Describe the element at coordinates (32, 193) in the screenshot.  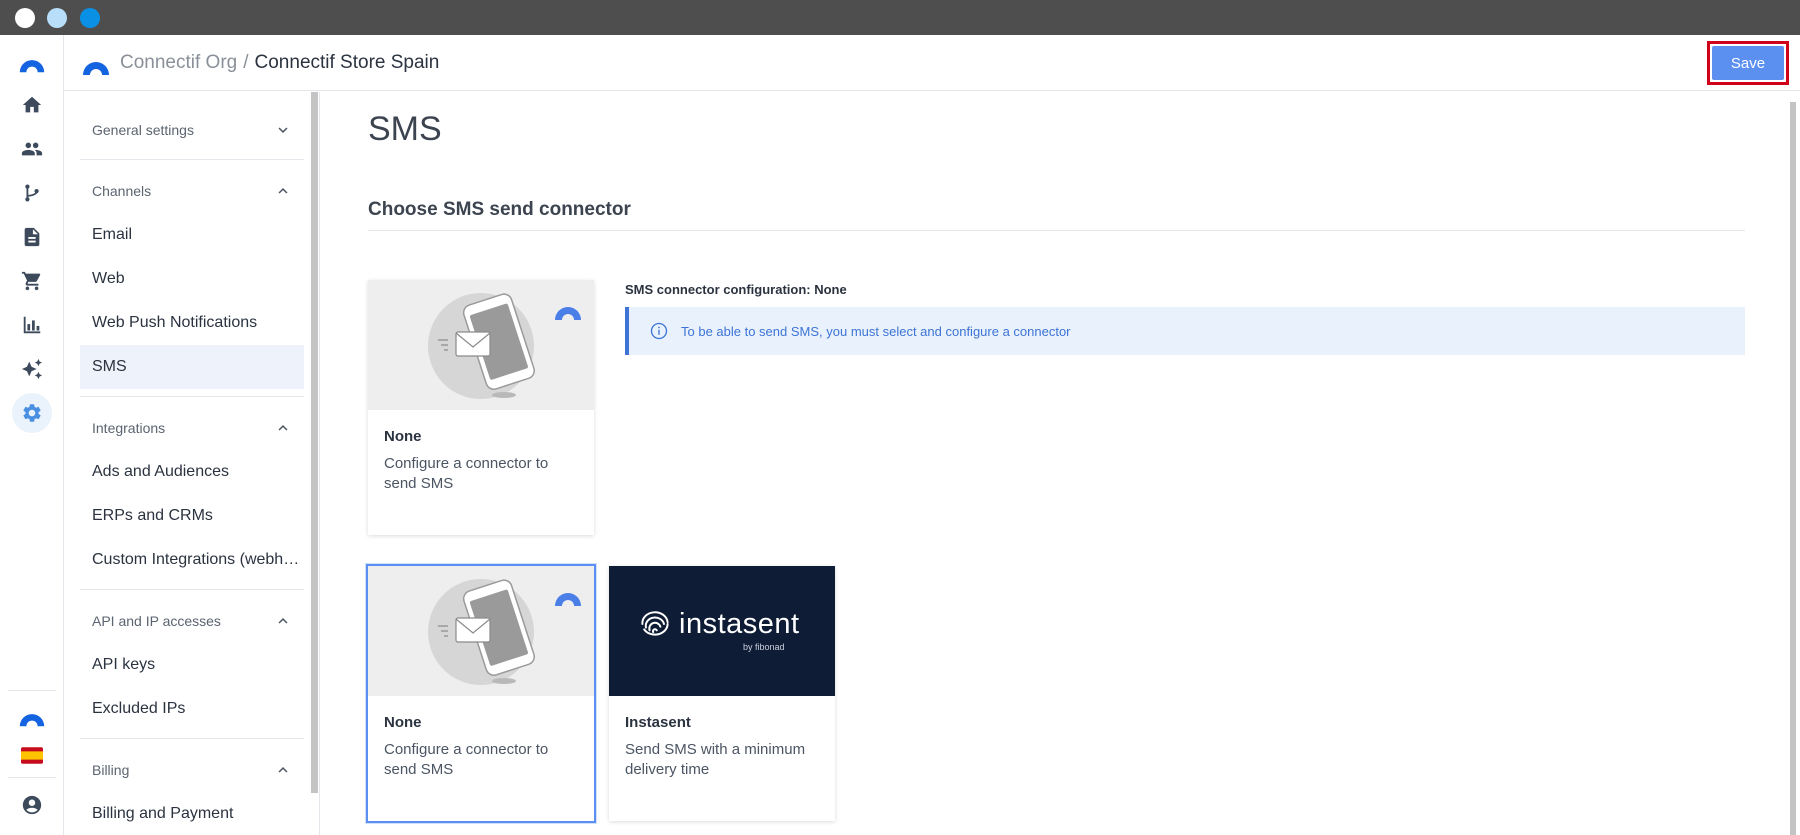
I see `workflow-icon` at that location.